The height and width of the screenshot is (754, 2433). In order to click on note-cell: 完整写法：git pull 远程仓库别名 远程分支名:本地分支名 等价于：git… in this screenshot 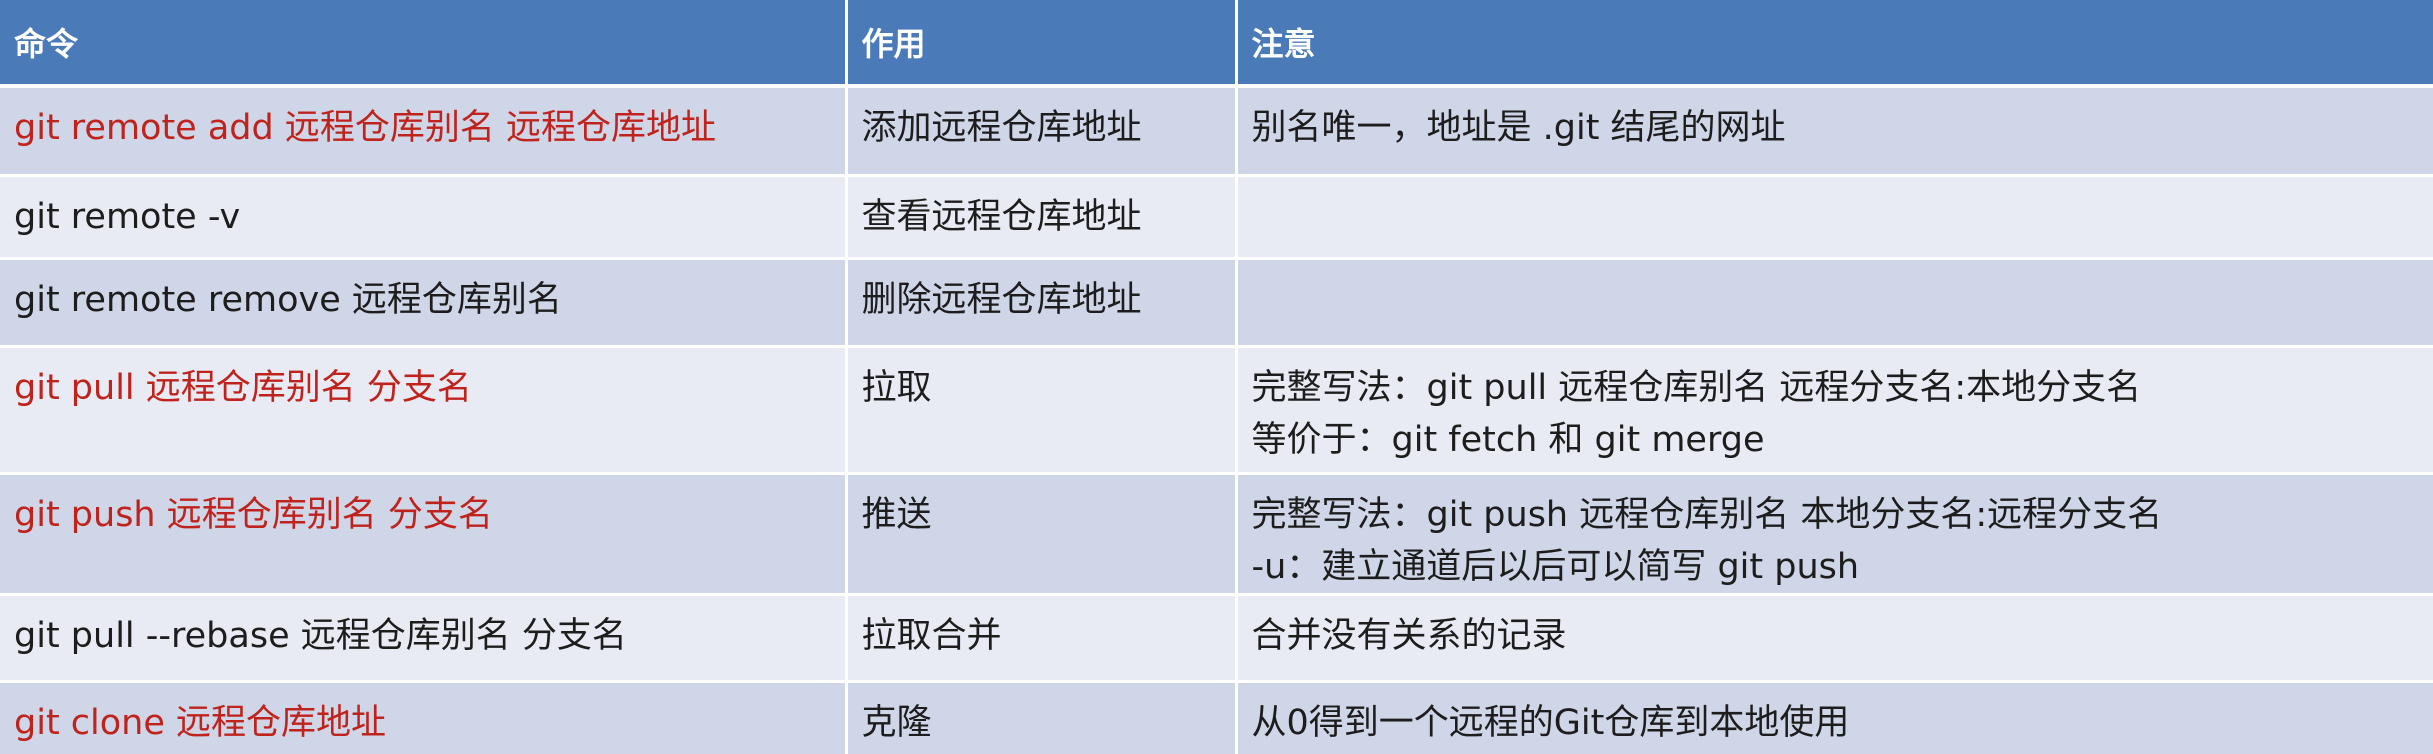, I will do `click(1834, 410)`.